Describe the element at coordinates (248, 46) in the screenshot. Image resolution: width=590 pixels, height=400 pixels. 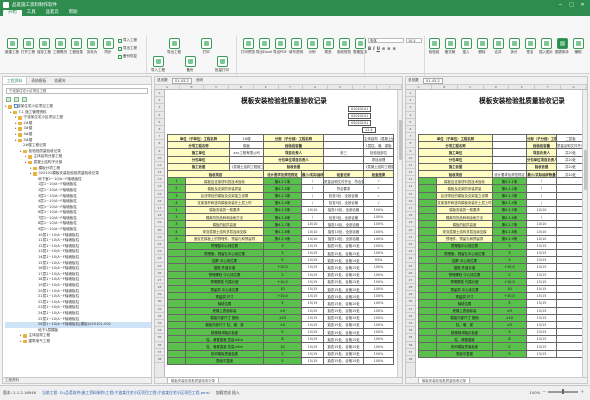
I see `ribbon-button: 打印预览` at that location.